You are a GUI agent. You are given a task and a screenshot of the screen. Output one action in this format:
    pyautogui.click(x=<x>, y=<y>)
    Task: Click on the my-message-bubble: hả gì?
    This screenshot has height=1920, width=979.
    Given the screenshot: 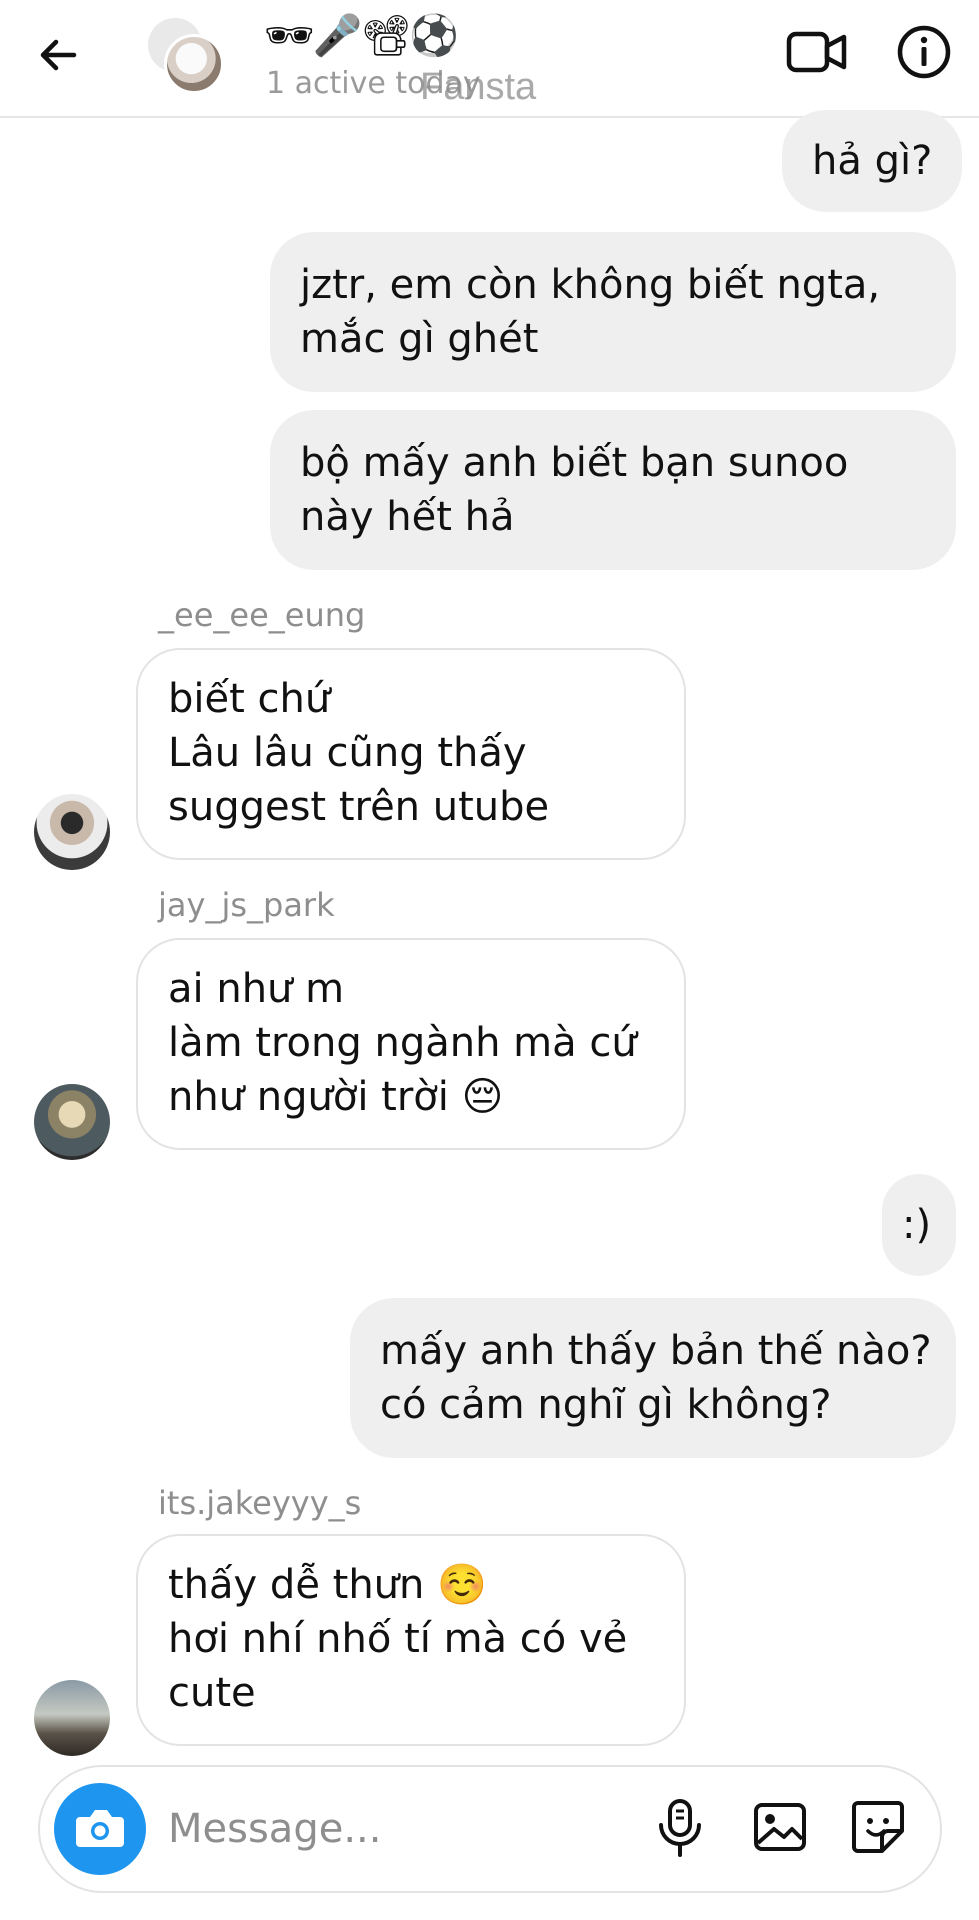 What is the action you would take?
    pyautogui.click(x=872, y=161)
    